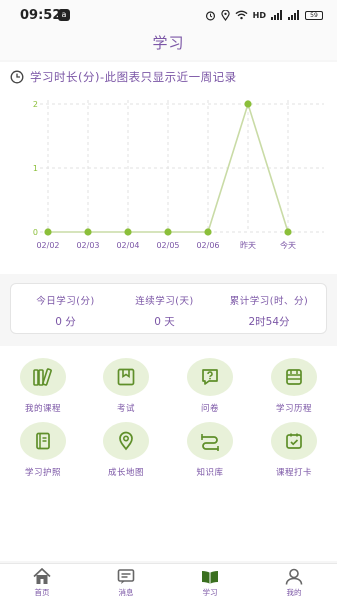 This screenshot has width=337, height=600. I want to click on app-notification-icon: a, so click(64, 15).